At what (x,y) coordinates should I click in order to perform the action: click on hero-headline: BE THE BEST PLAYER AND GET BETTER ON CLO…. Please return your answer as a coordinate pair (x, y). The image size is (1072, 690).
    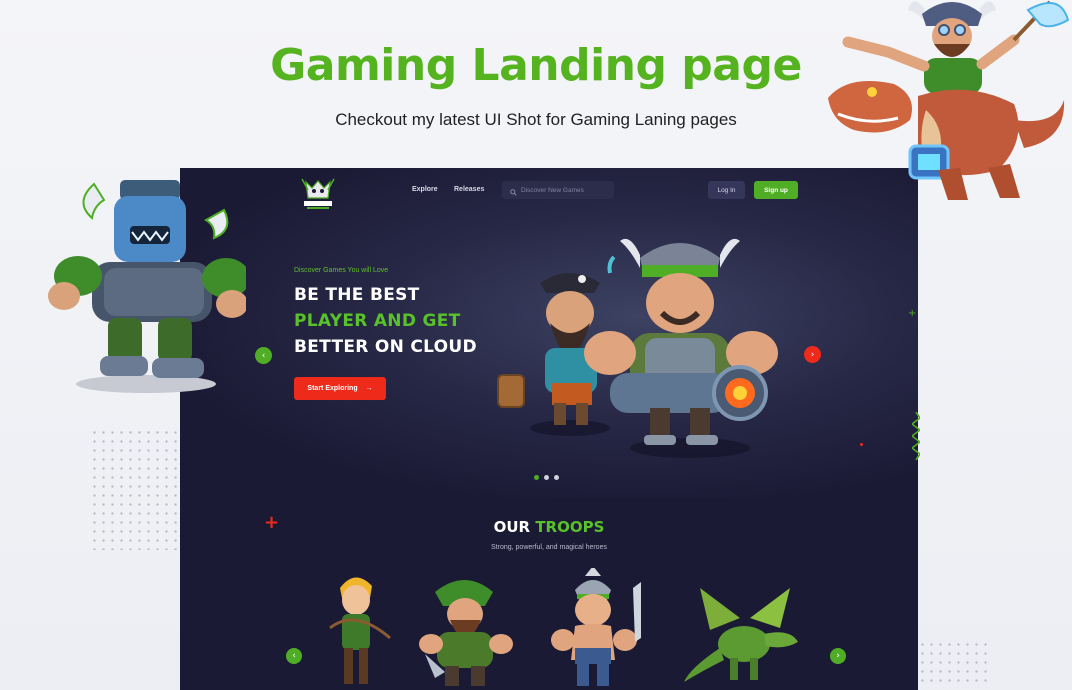
    Looking at the image, I should click on (385, 321).